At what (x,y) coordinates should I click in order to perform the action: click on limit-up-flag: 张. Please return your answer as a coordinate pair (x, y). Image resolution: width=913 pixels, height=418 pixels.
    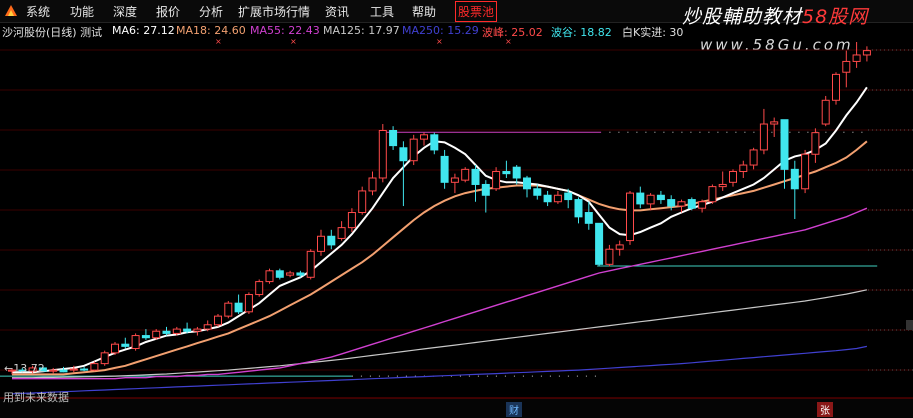
    Looking at the image, I should click on (825, 409).